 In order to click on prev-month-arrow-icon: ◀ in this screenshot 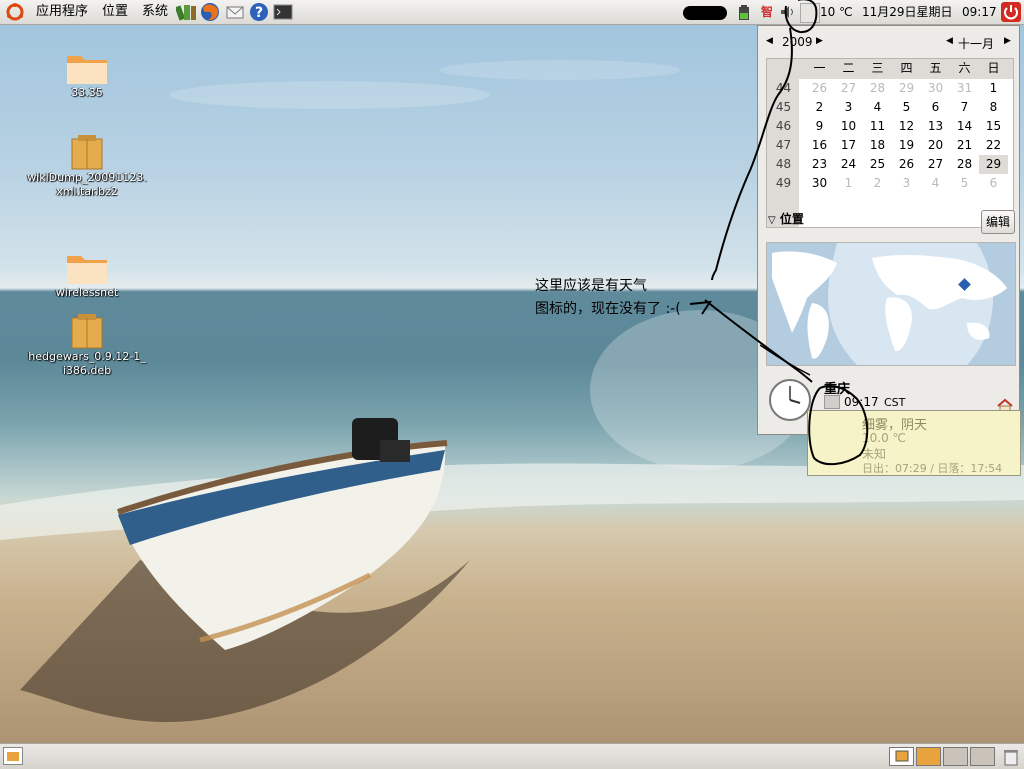, I will do `click(949, 41)`.